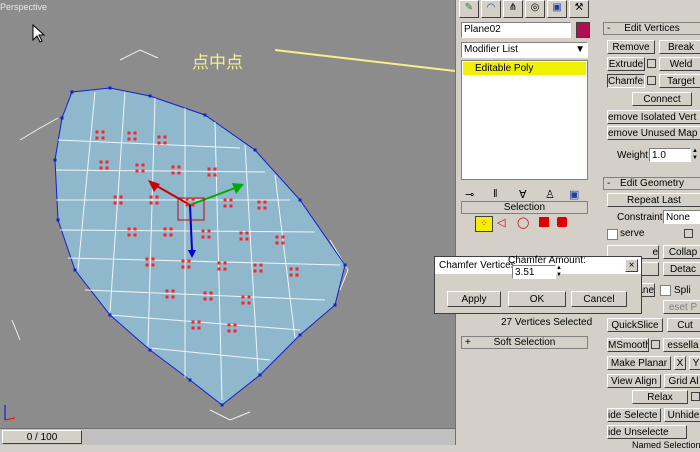  What do you see at coordinates (560, 272) in the screenshot?
I see `chamfer-amount-spinner-arrows: ▲ ▼` at bounding box center [560, 272].